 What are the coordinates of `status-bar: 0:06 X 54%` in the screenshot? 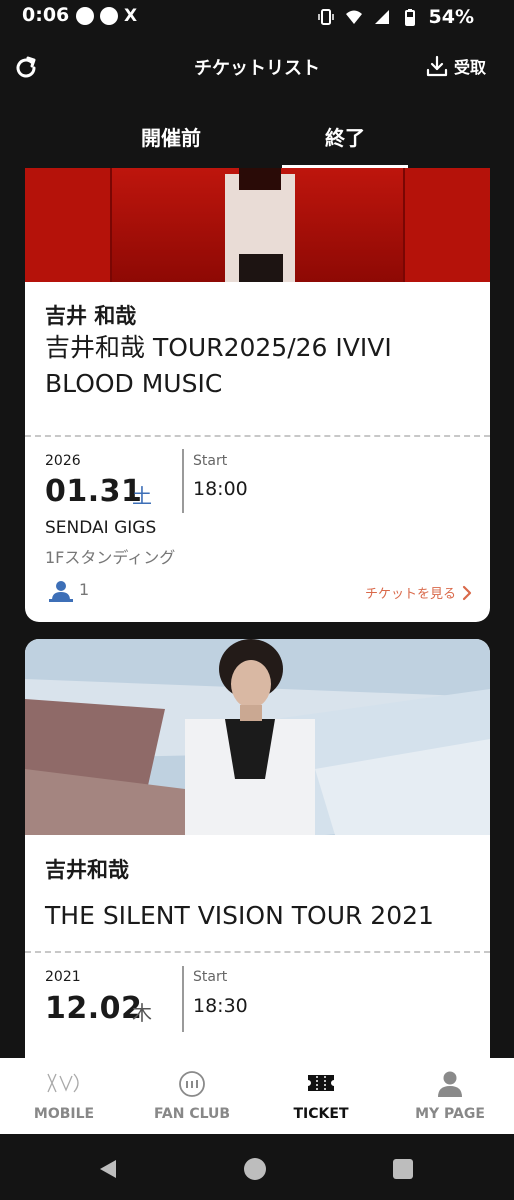 It's located at (257, 17).